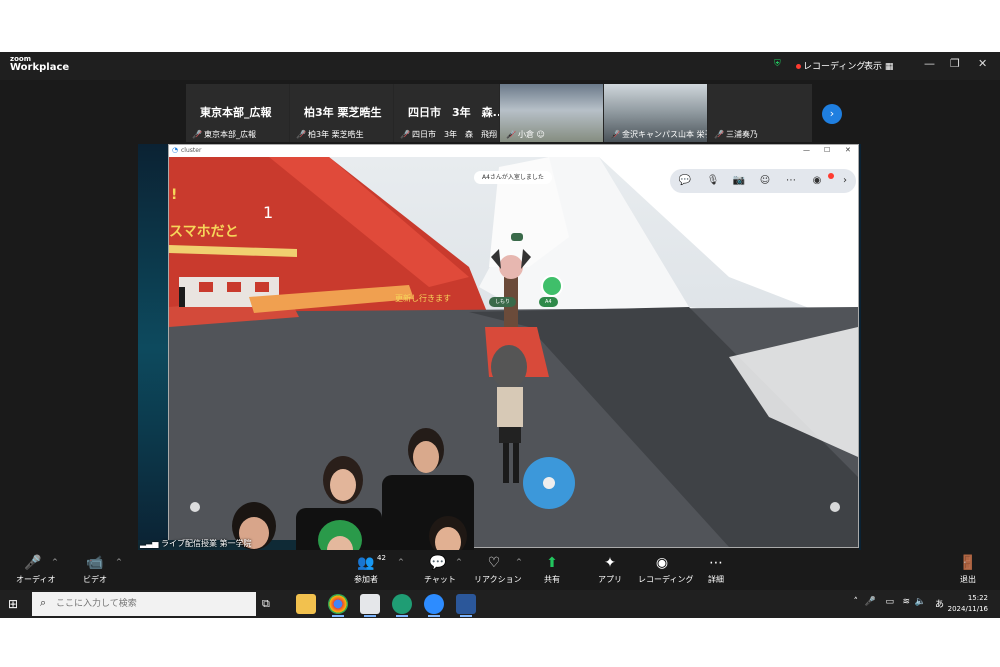 This screenshot has height=667, width=1000. What do you see at coordinates (498, 579) in the screenshot?
I see `reaction-label: リアクション` at bounding box center [498, 579].